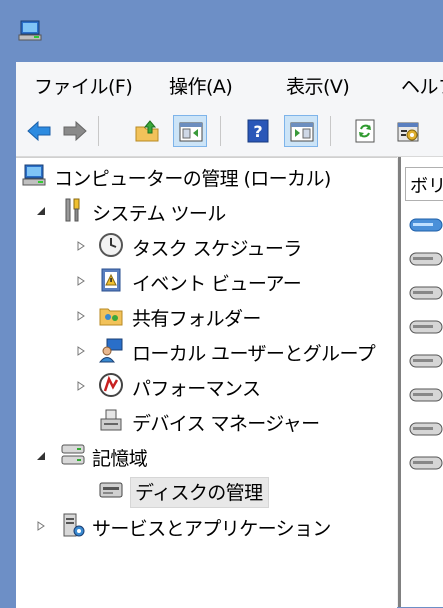  Describe the element at coordinates (111, 420) in the screenshot. I see `device-manager-icon` at that location.